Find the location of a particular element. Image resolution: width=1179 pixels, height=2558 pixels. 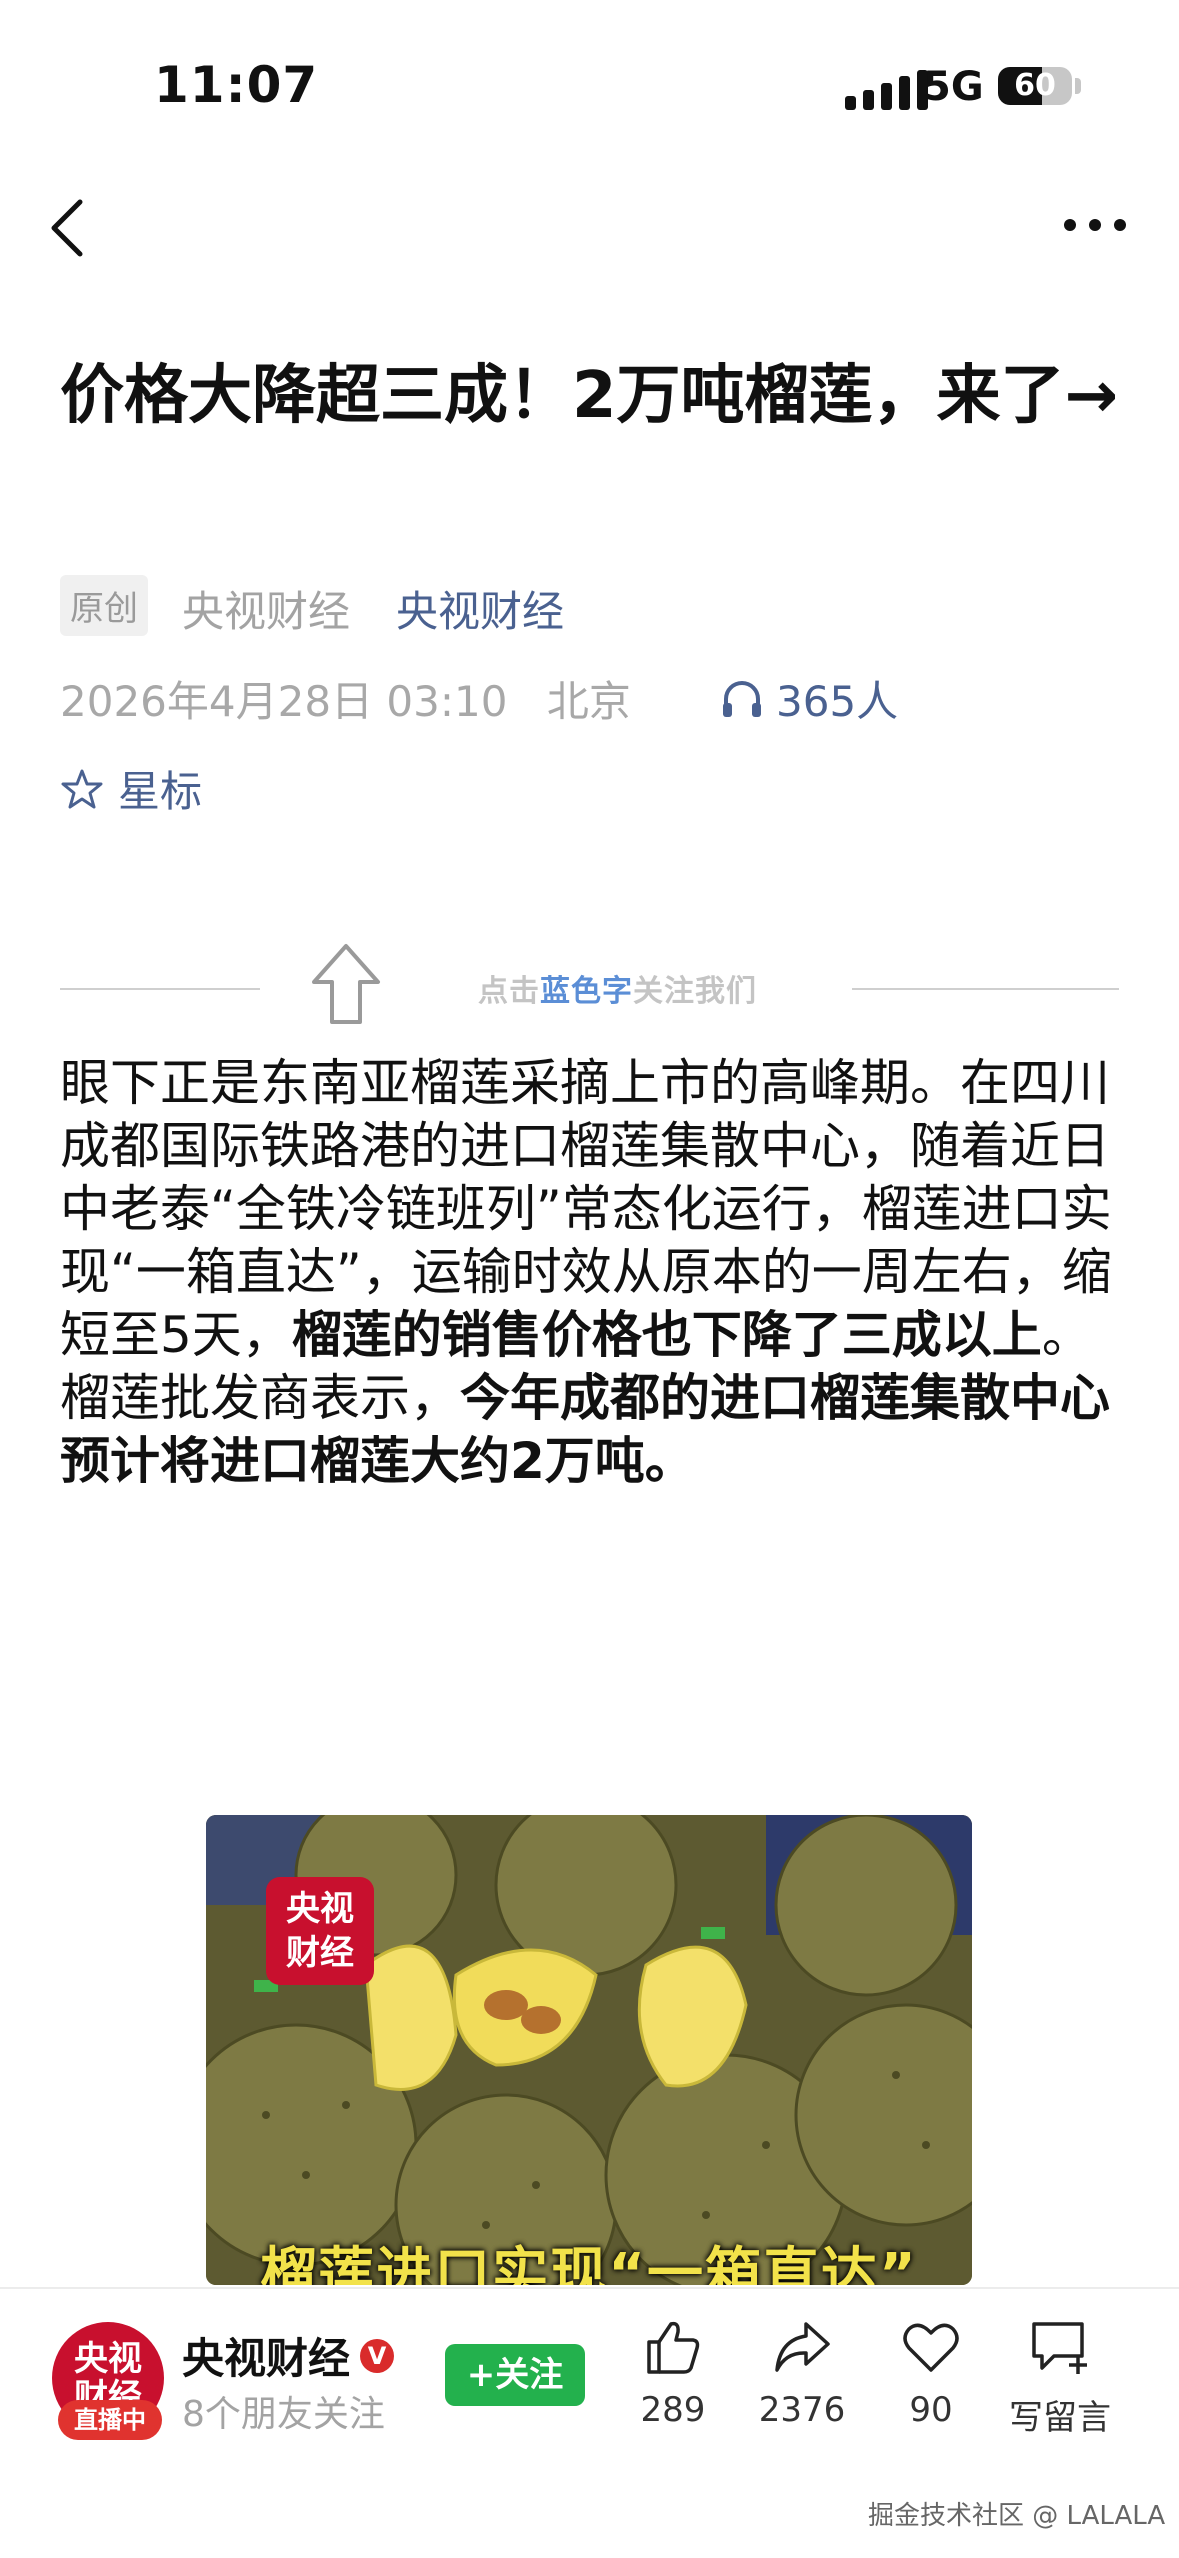

favorite-count: 90 is located at coordinates (931, 2410).